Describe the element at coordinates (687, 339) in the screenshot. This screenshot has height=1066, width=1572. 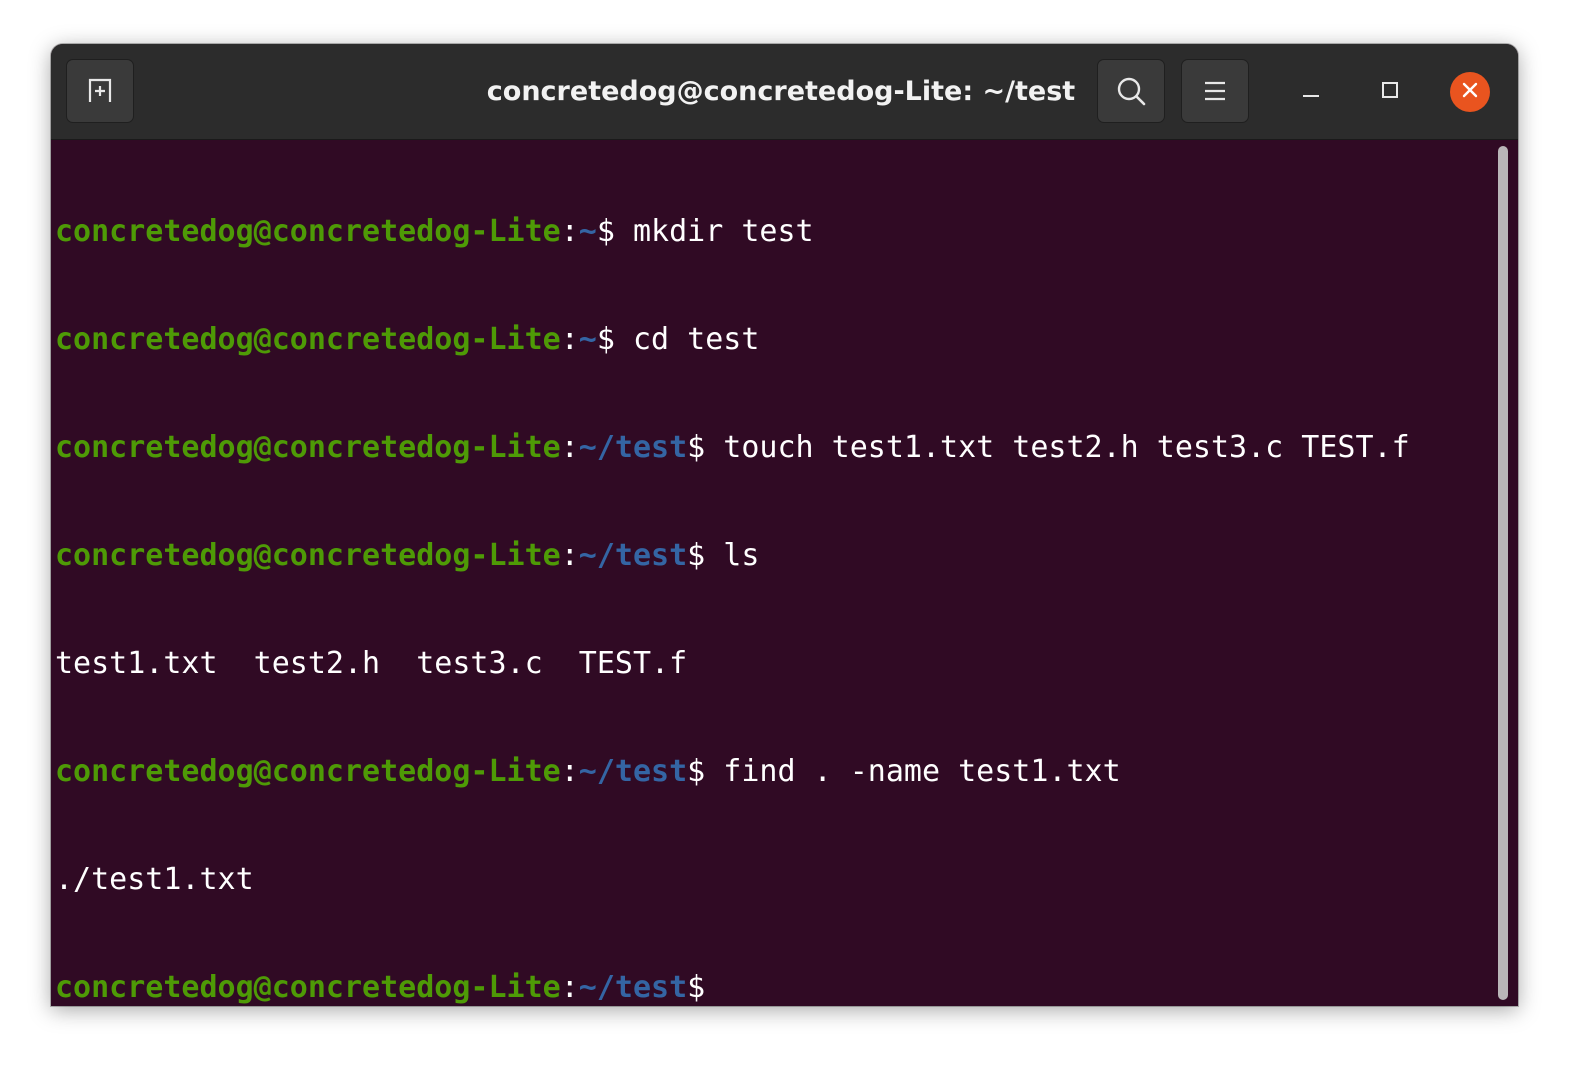
I see `command-text: cd test` at that location.